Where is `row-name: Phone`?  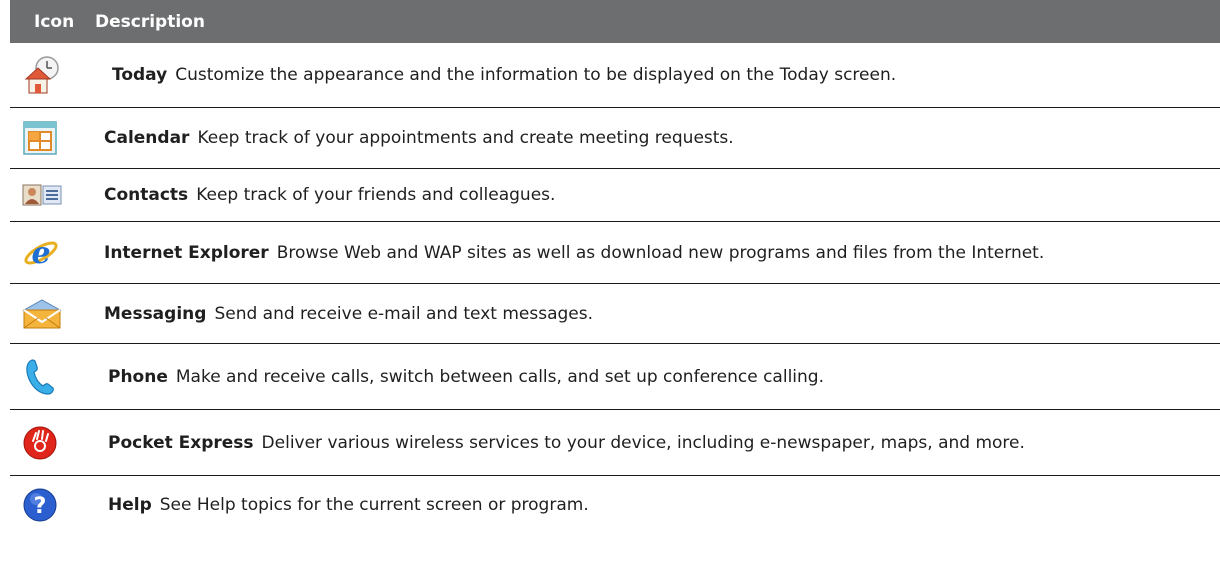 row-name: Phone is located at coordinates (138, 376).